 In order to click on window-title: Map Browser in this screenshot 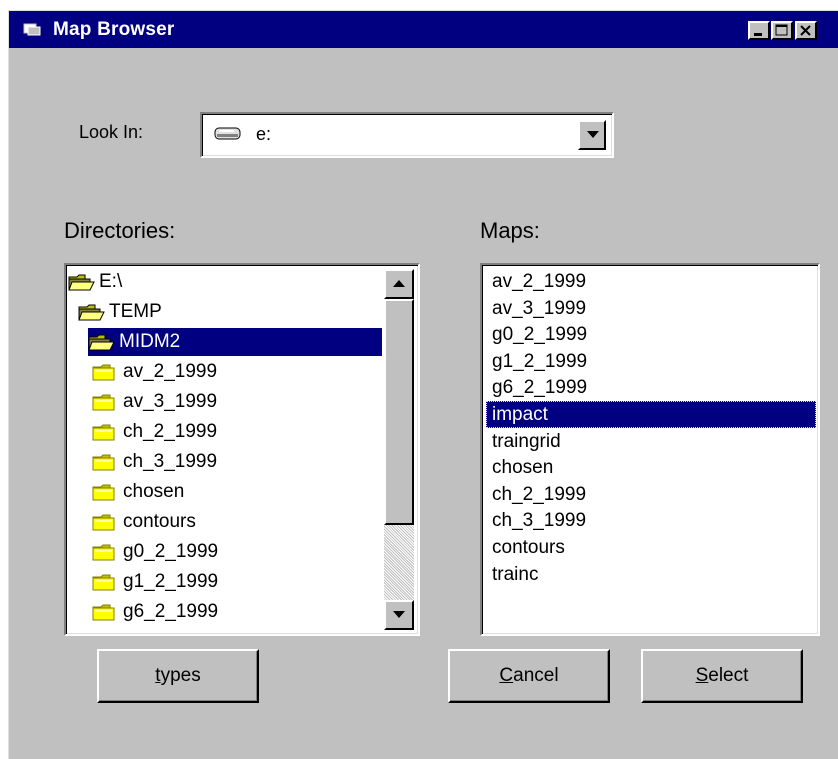, I will do `click(114, 29)`.